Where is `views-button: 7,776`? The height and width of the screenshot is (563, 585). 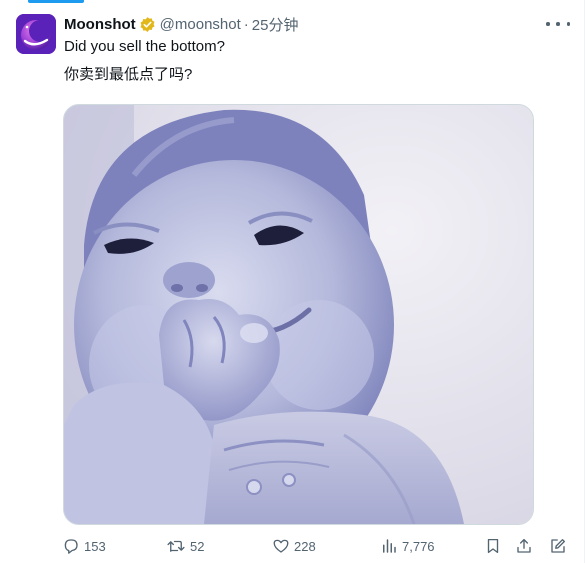
views-button: 7,776 is located at coordinates (407, 546).